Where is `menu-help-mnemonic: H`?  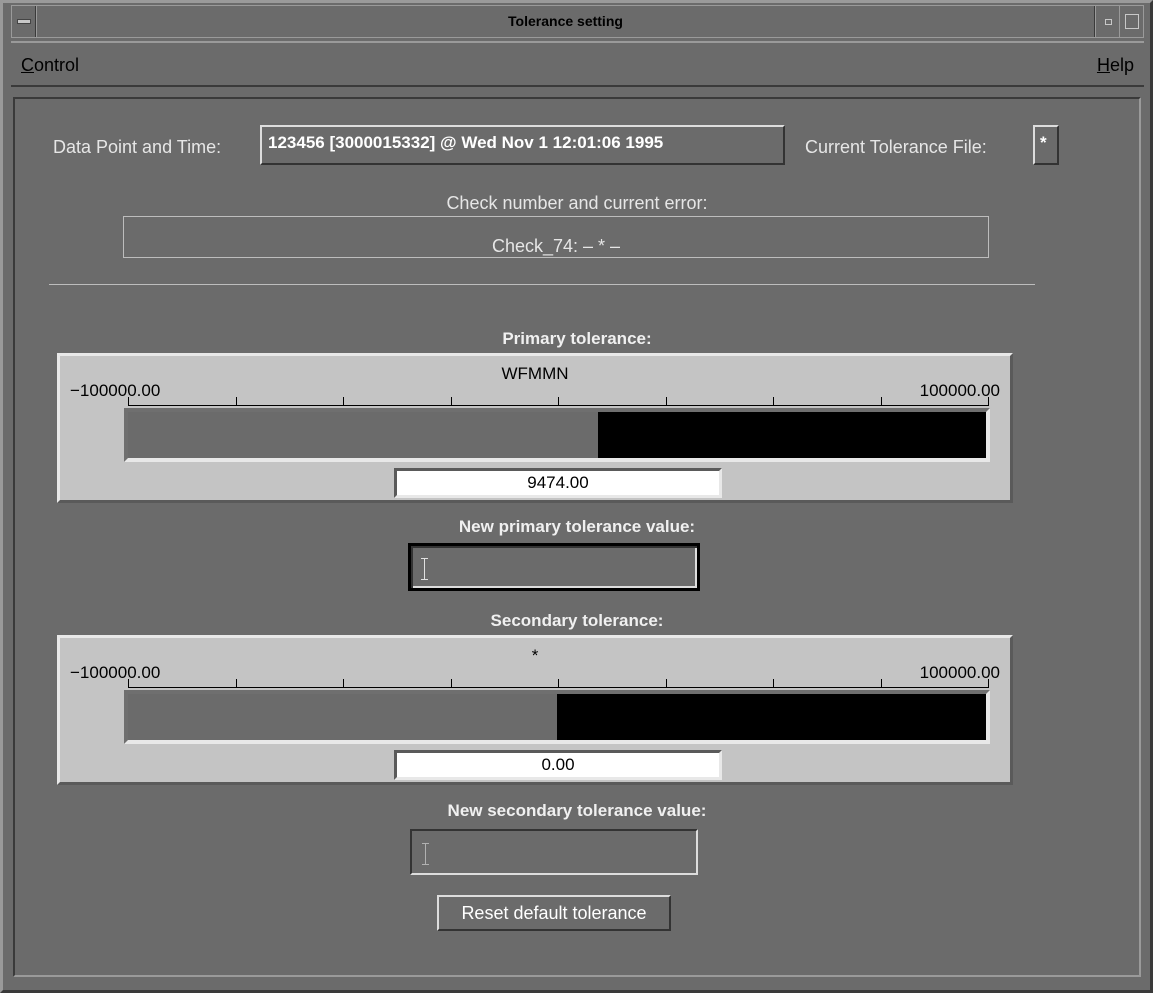 menu-help-mnemonic: H is located at coordinates (1103, 65).